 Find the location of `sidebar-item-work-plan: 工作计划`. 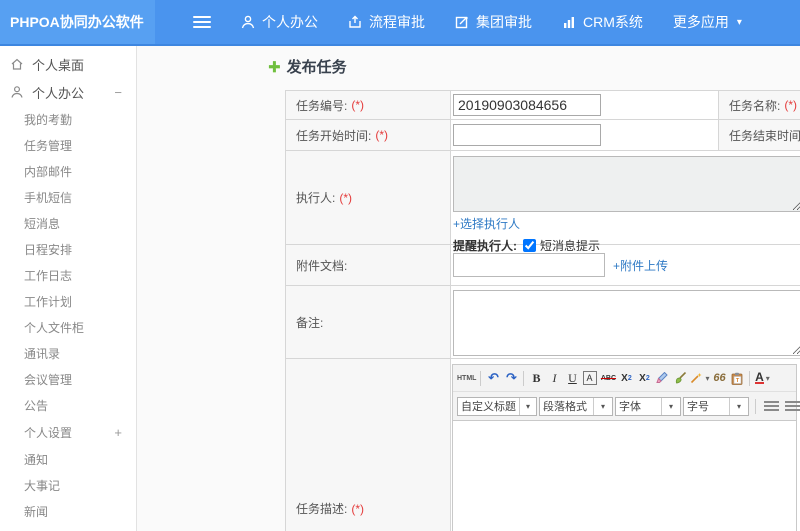

sidebar-item-work-plan: 工作计划 is located at coordinates (68, 301).